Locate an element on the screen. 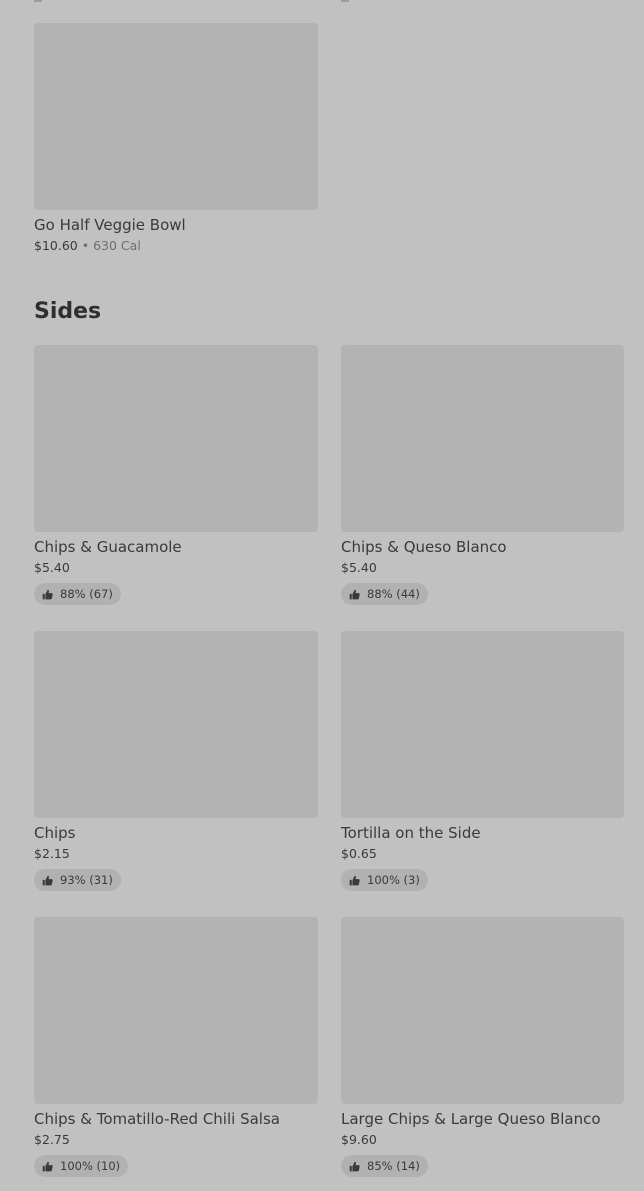 The height and width of the screenshot is (1191, 644). rating-text: 100% (10) is located at coordinates (90, 1166).